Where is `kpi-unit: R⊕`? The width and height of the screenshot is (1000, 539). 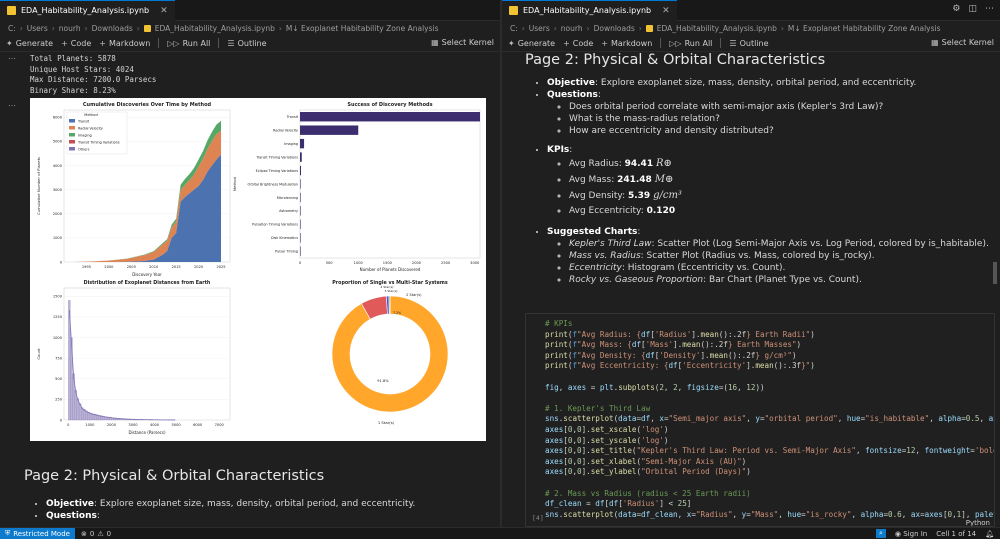 kpi-unit: R⊕ is located at coordinates (663, 163).